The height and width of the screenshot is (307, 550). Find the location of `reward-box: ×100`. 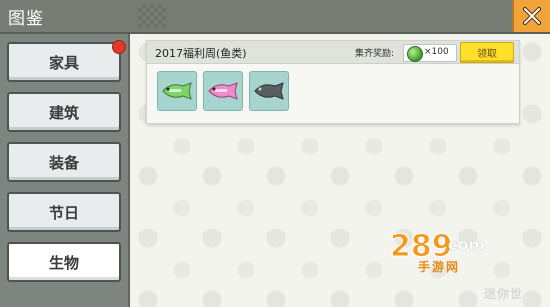

reward-box: ×100 is located at coordinates (430, 53).